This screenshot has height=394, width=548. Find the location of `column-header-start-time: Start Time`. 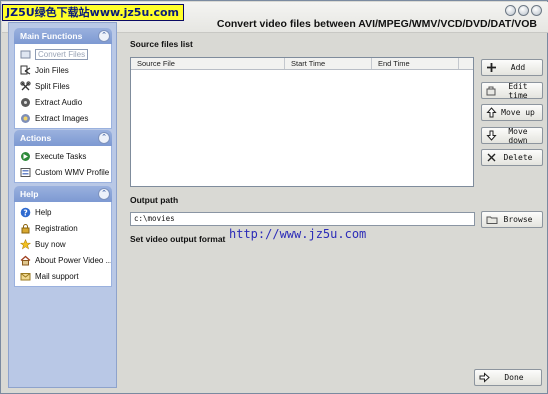

column-header-start-time: Start Time is located at coordinates (328, 63).